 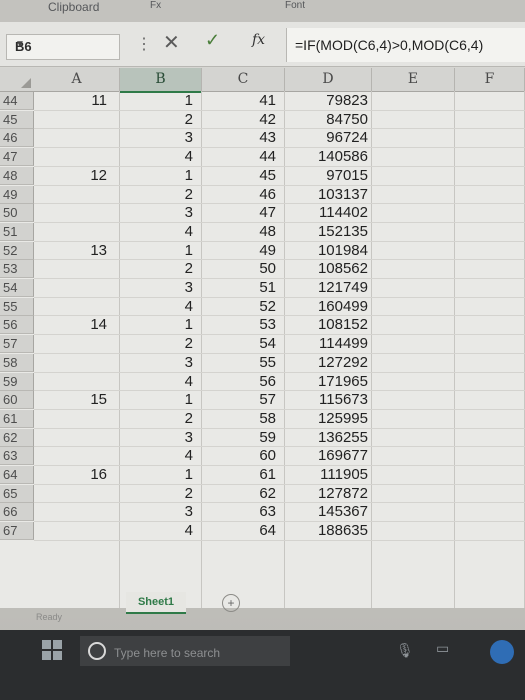 I want to click on cell-c52: 49, so click(x=239, y=251).